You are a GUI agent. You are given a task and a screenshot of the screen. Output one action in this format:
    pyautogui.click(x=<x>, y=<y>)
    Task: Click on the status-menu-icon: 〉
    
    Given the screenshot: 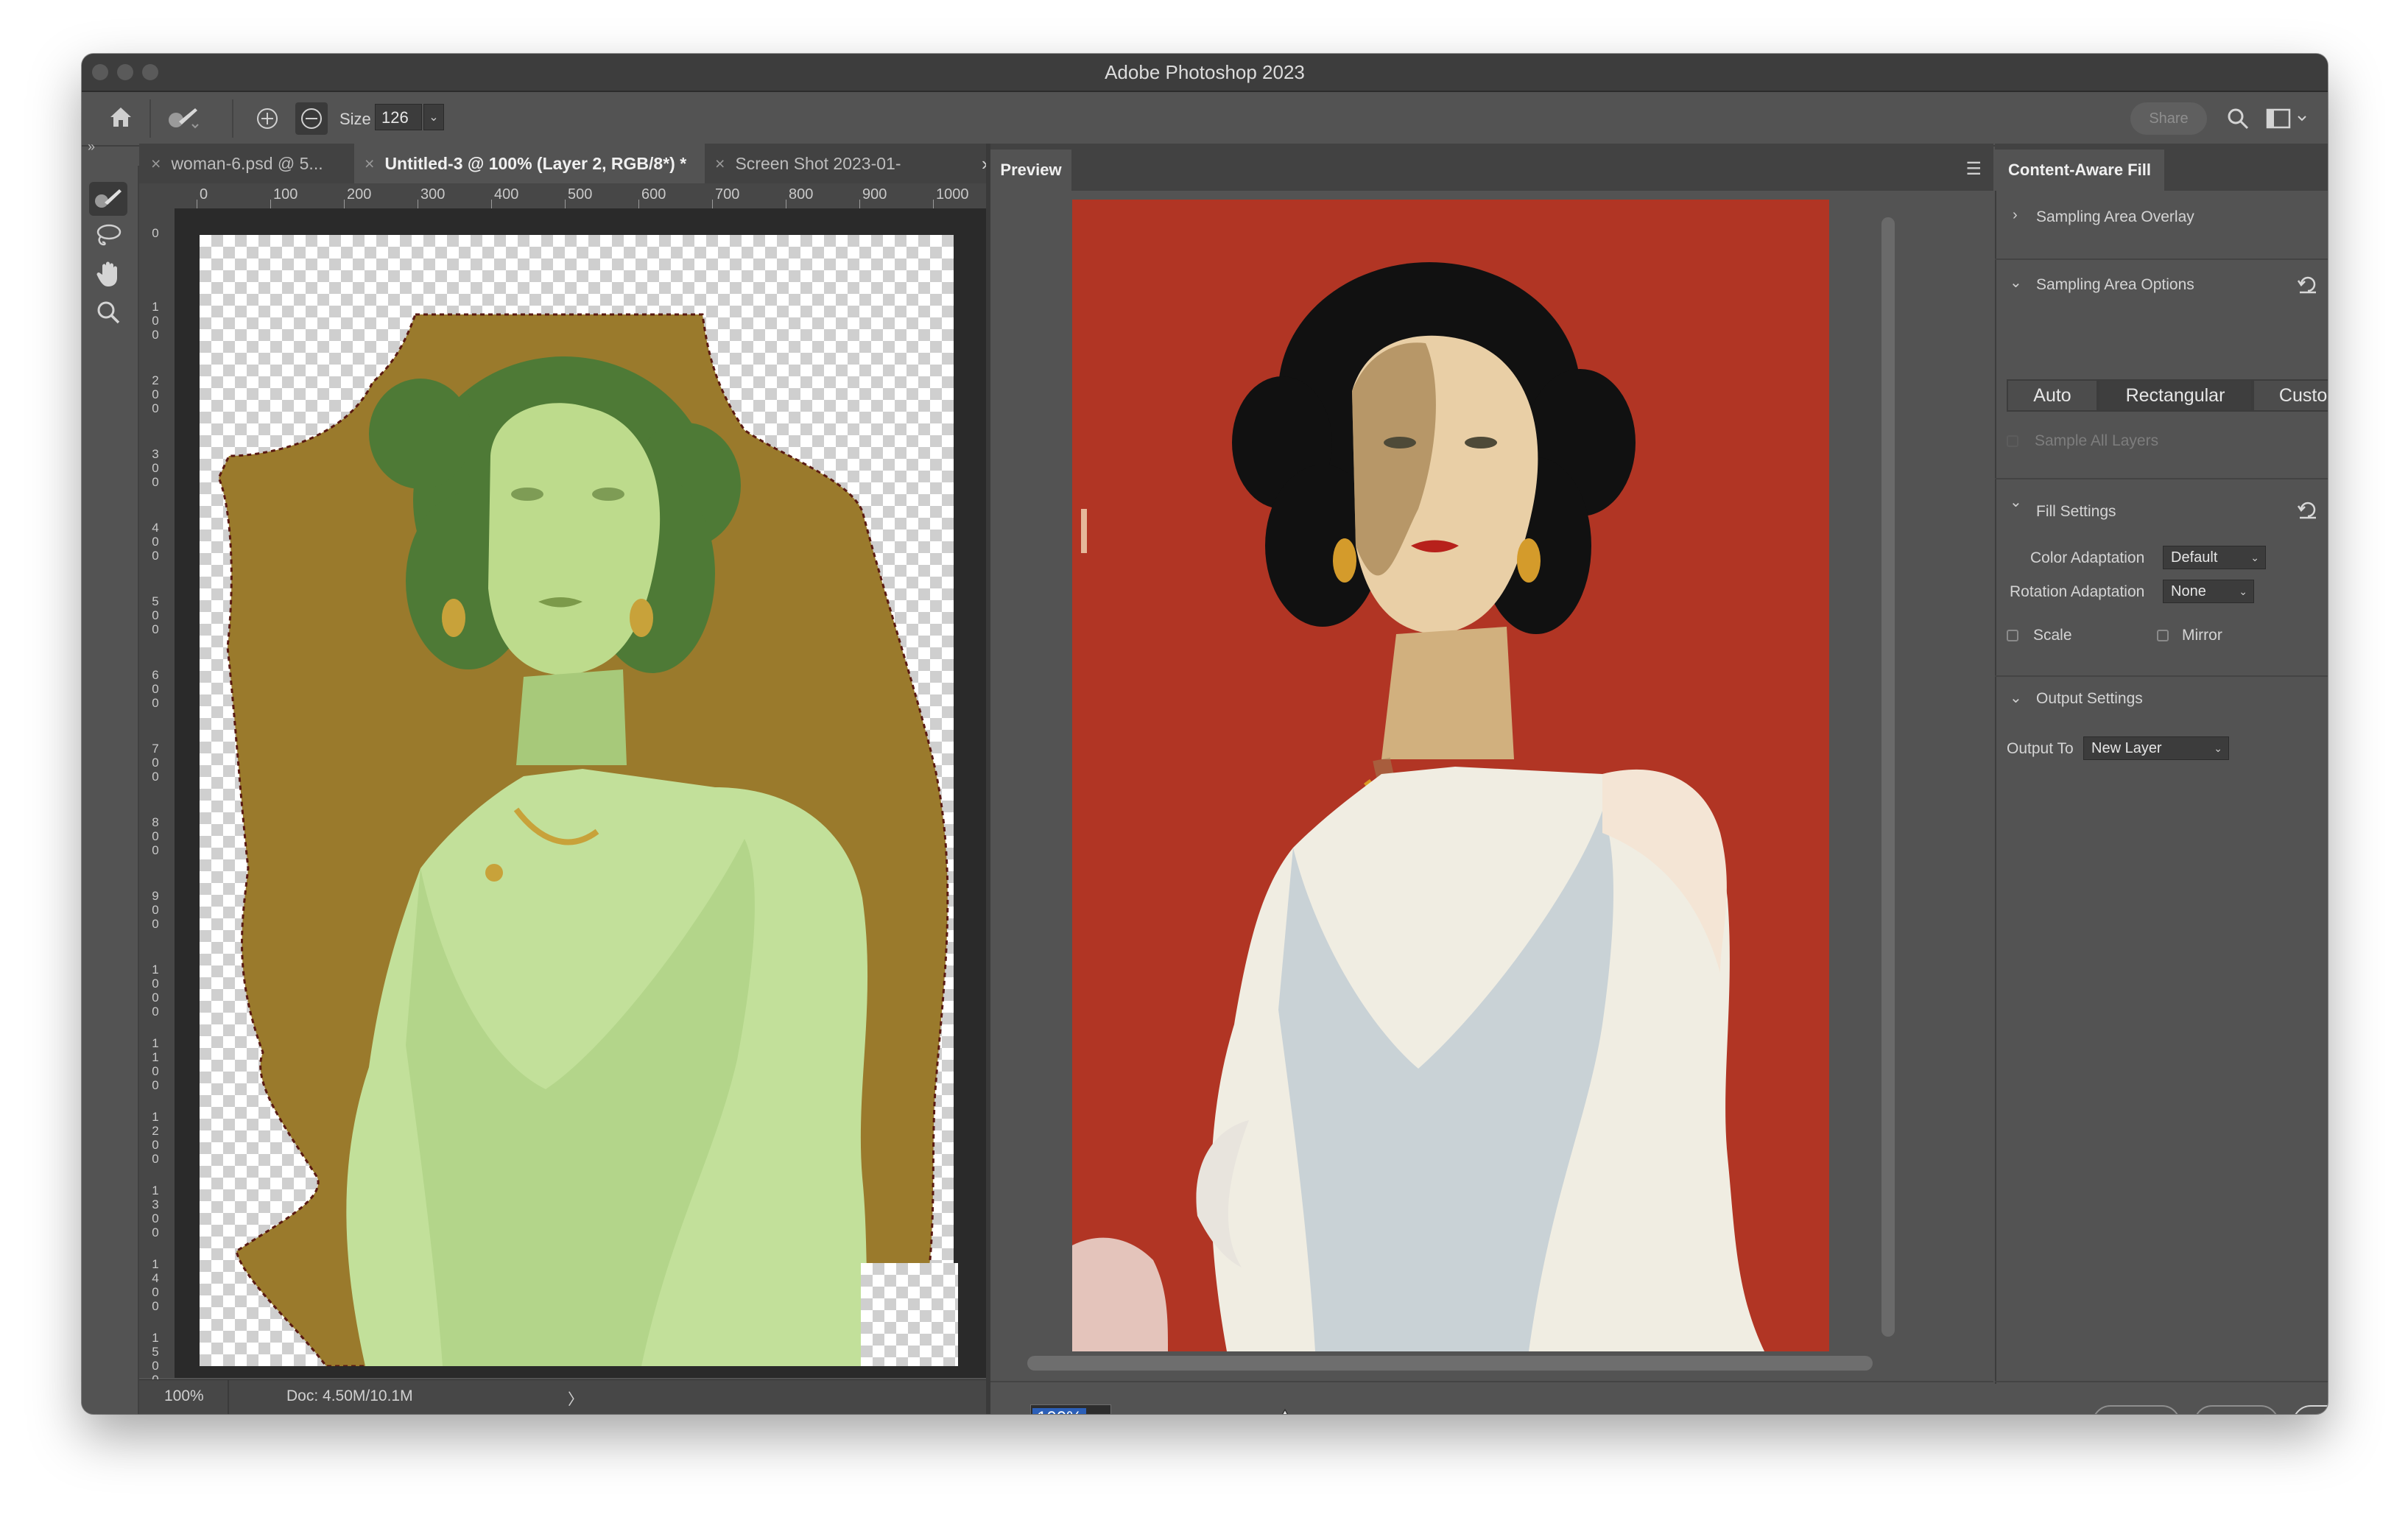 What is the action you would take?
    pyautogui.click(x=575, y=1398)
    